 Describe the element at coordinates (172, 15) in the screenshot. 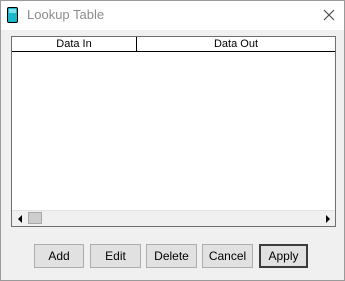

I see `title-bar: Lookup Table` at that location.